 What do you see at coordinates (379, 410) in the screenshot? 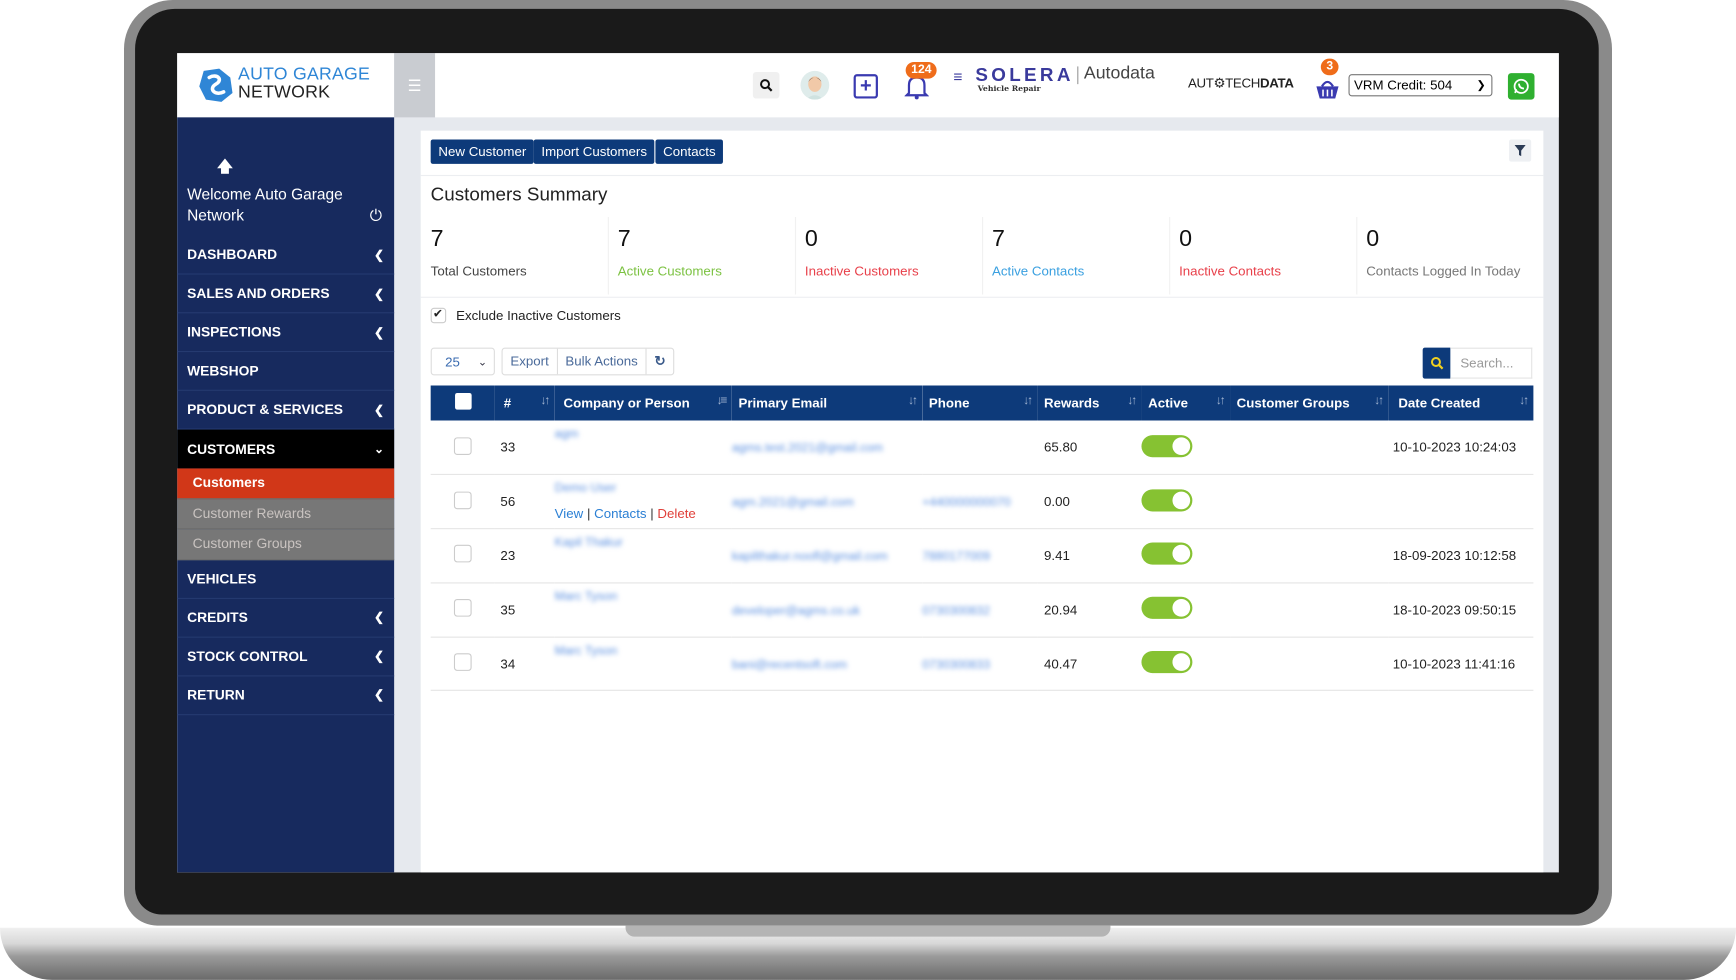
I see `chevron-left-icon: ❮` at bounding box center [379, 410].